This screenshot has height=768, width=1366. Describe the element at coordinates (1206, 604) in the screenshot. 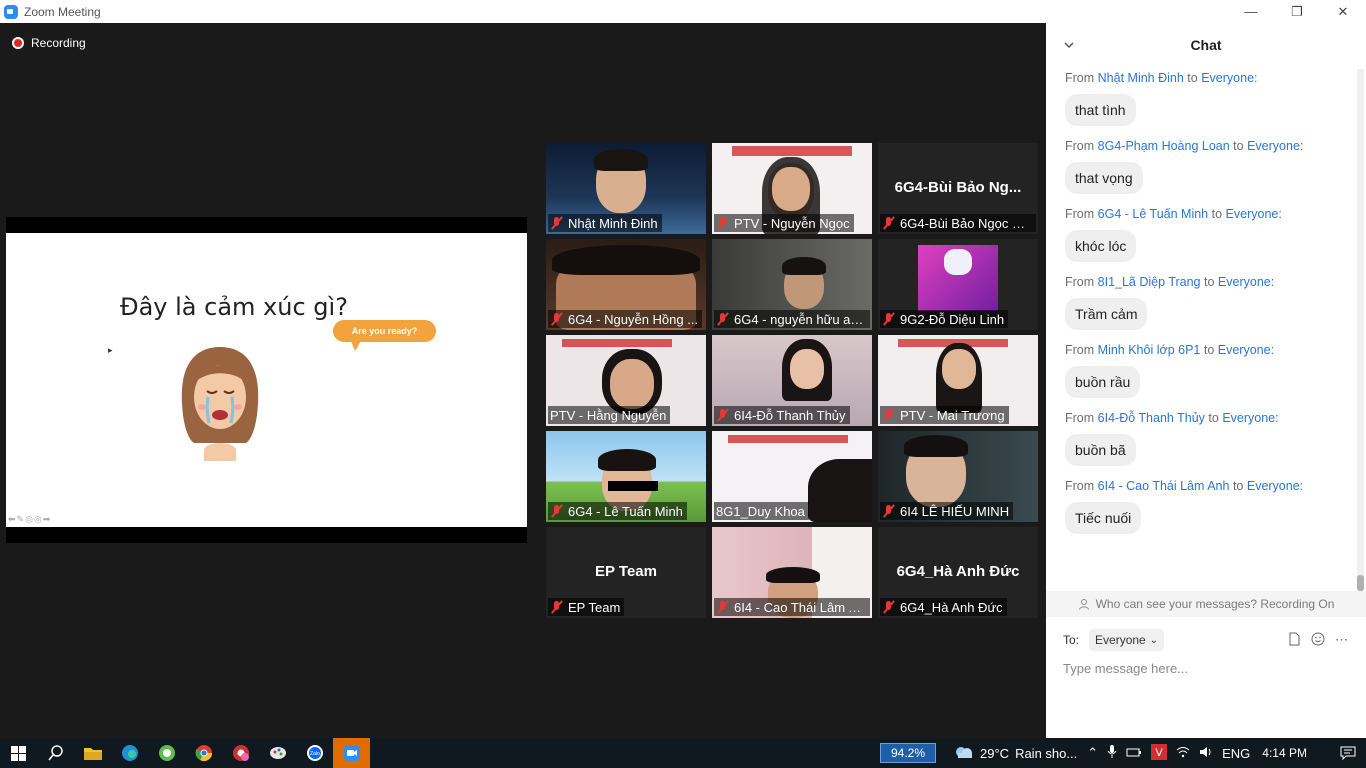

I see `privacy-notice: Who can see your messages? Recording On` at that location.